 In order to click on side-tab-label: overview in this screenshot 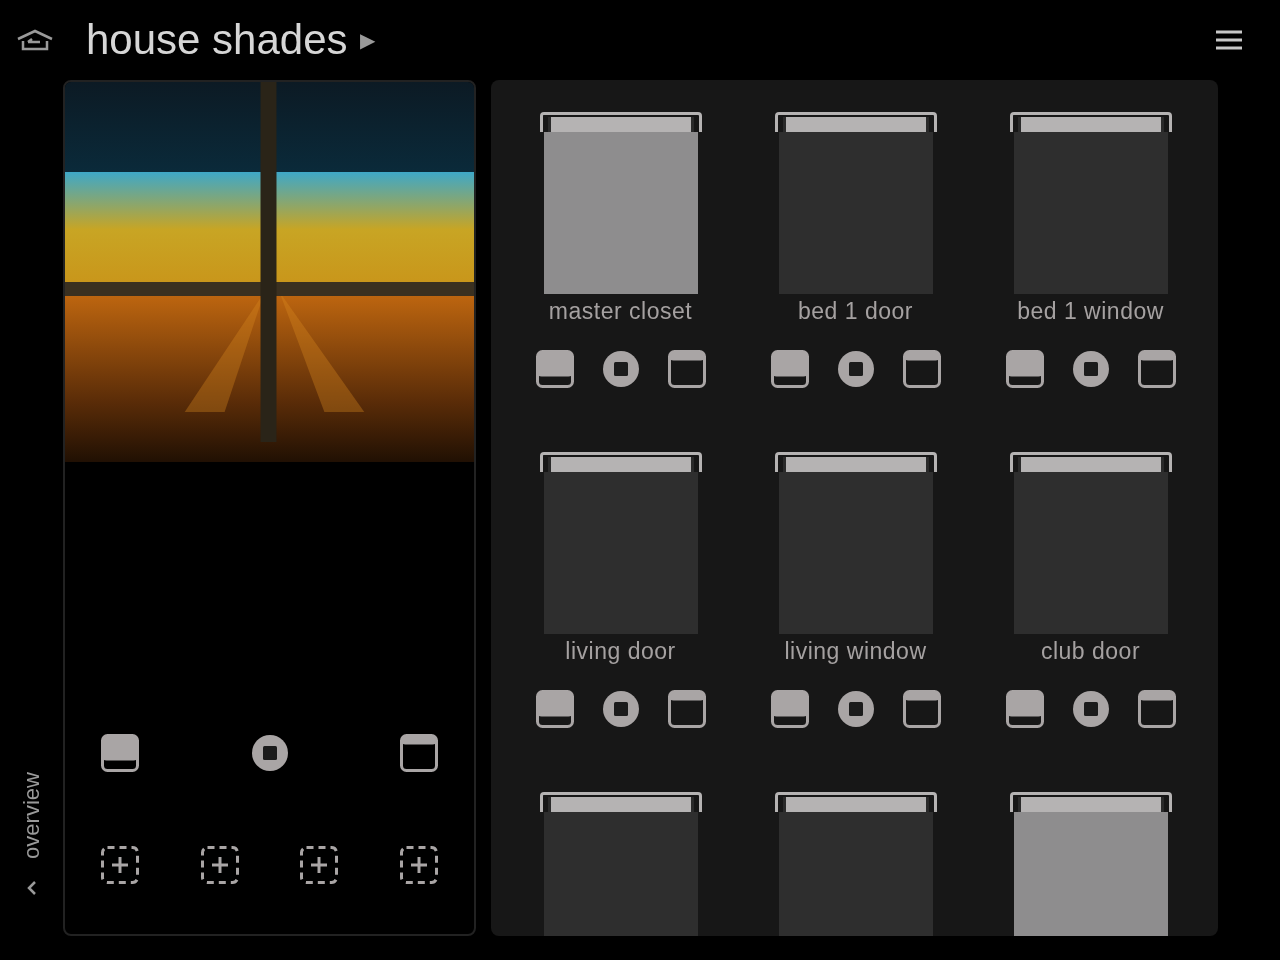, I will do `click(31, 815)`.